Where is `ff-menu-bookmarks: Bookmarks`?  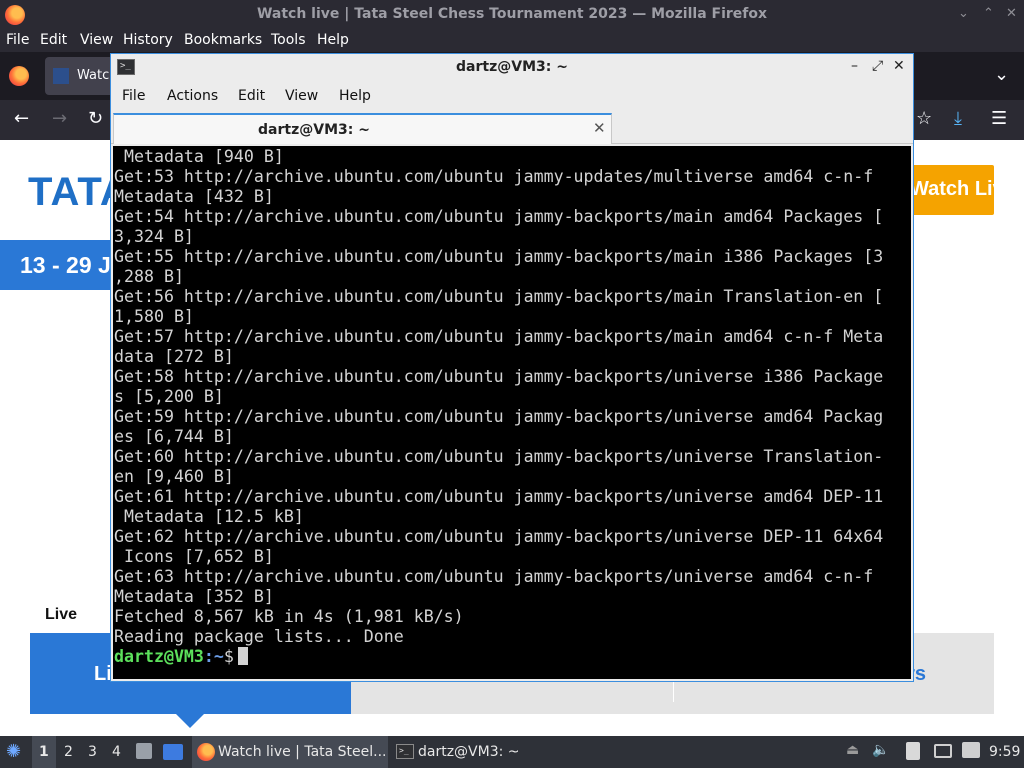
ff-menu-bookmarks: Bookmarks is located at coordinates (223, 40).